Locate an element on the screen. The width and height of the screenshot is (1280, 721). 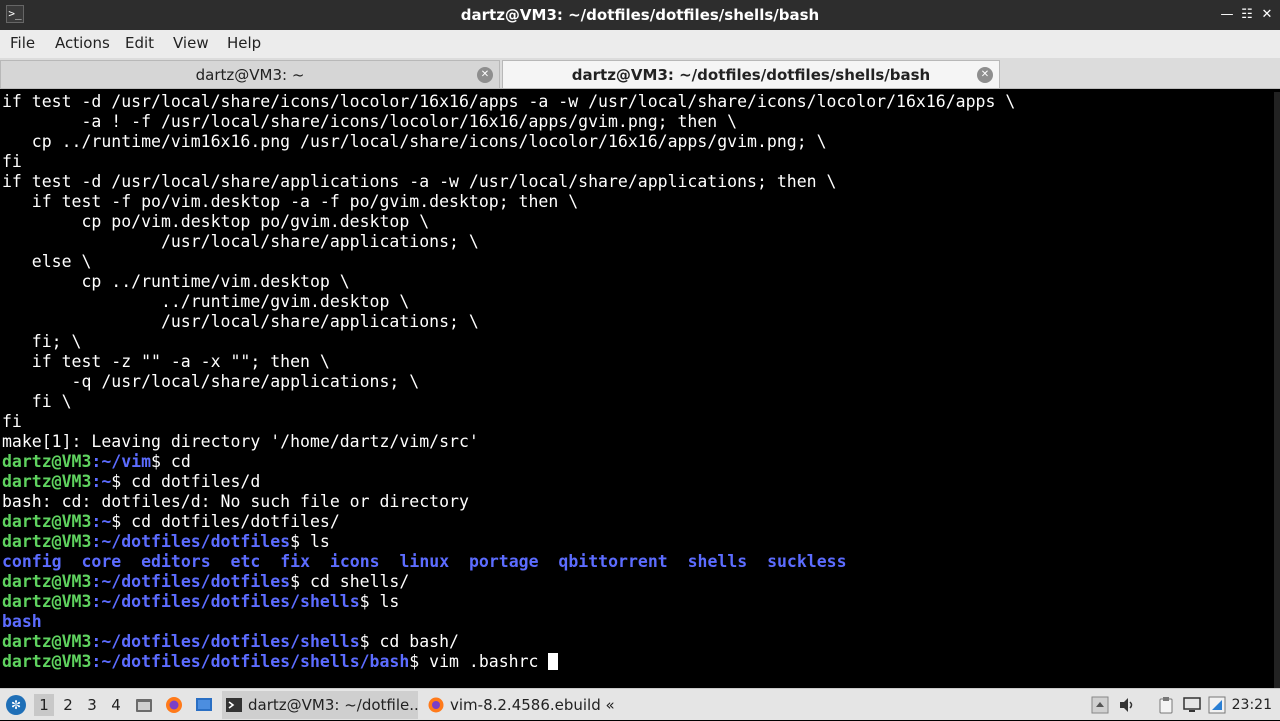
menu-edit: Edit is located at coordinates (139, 44).